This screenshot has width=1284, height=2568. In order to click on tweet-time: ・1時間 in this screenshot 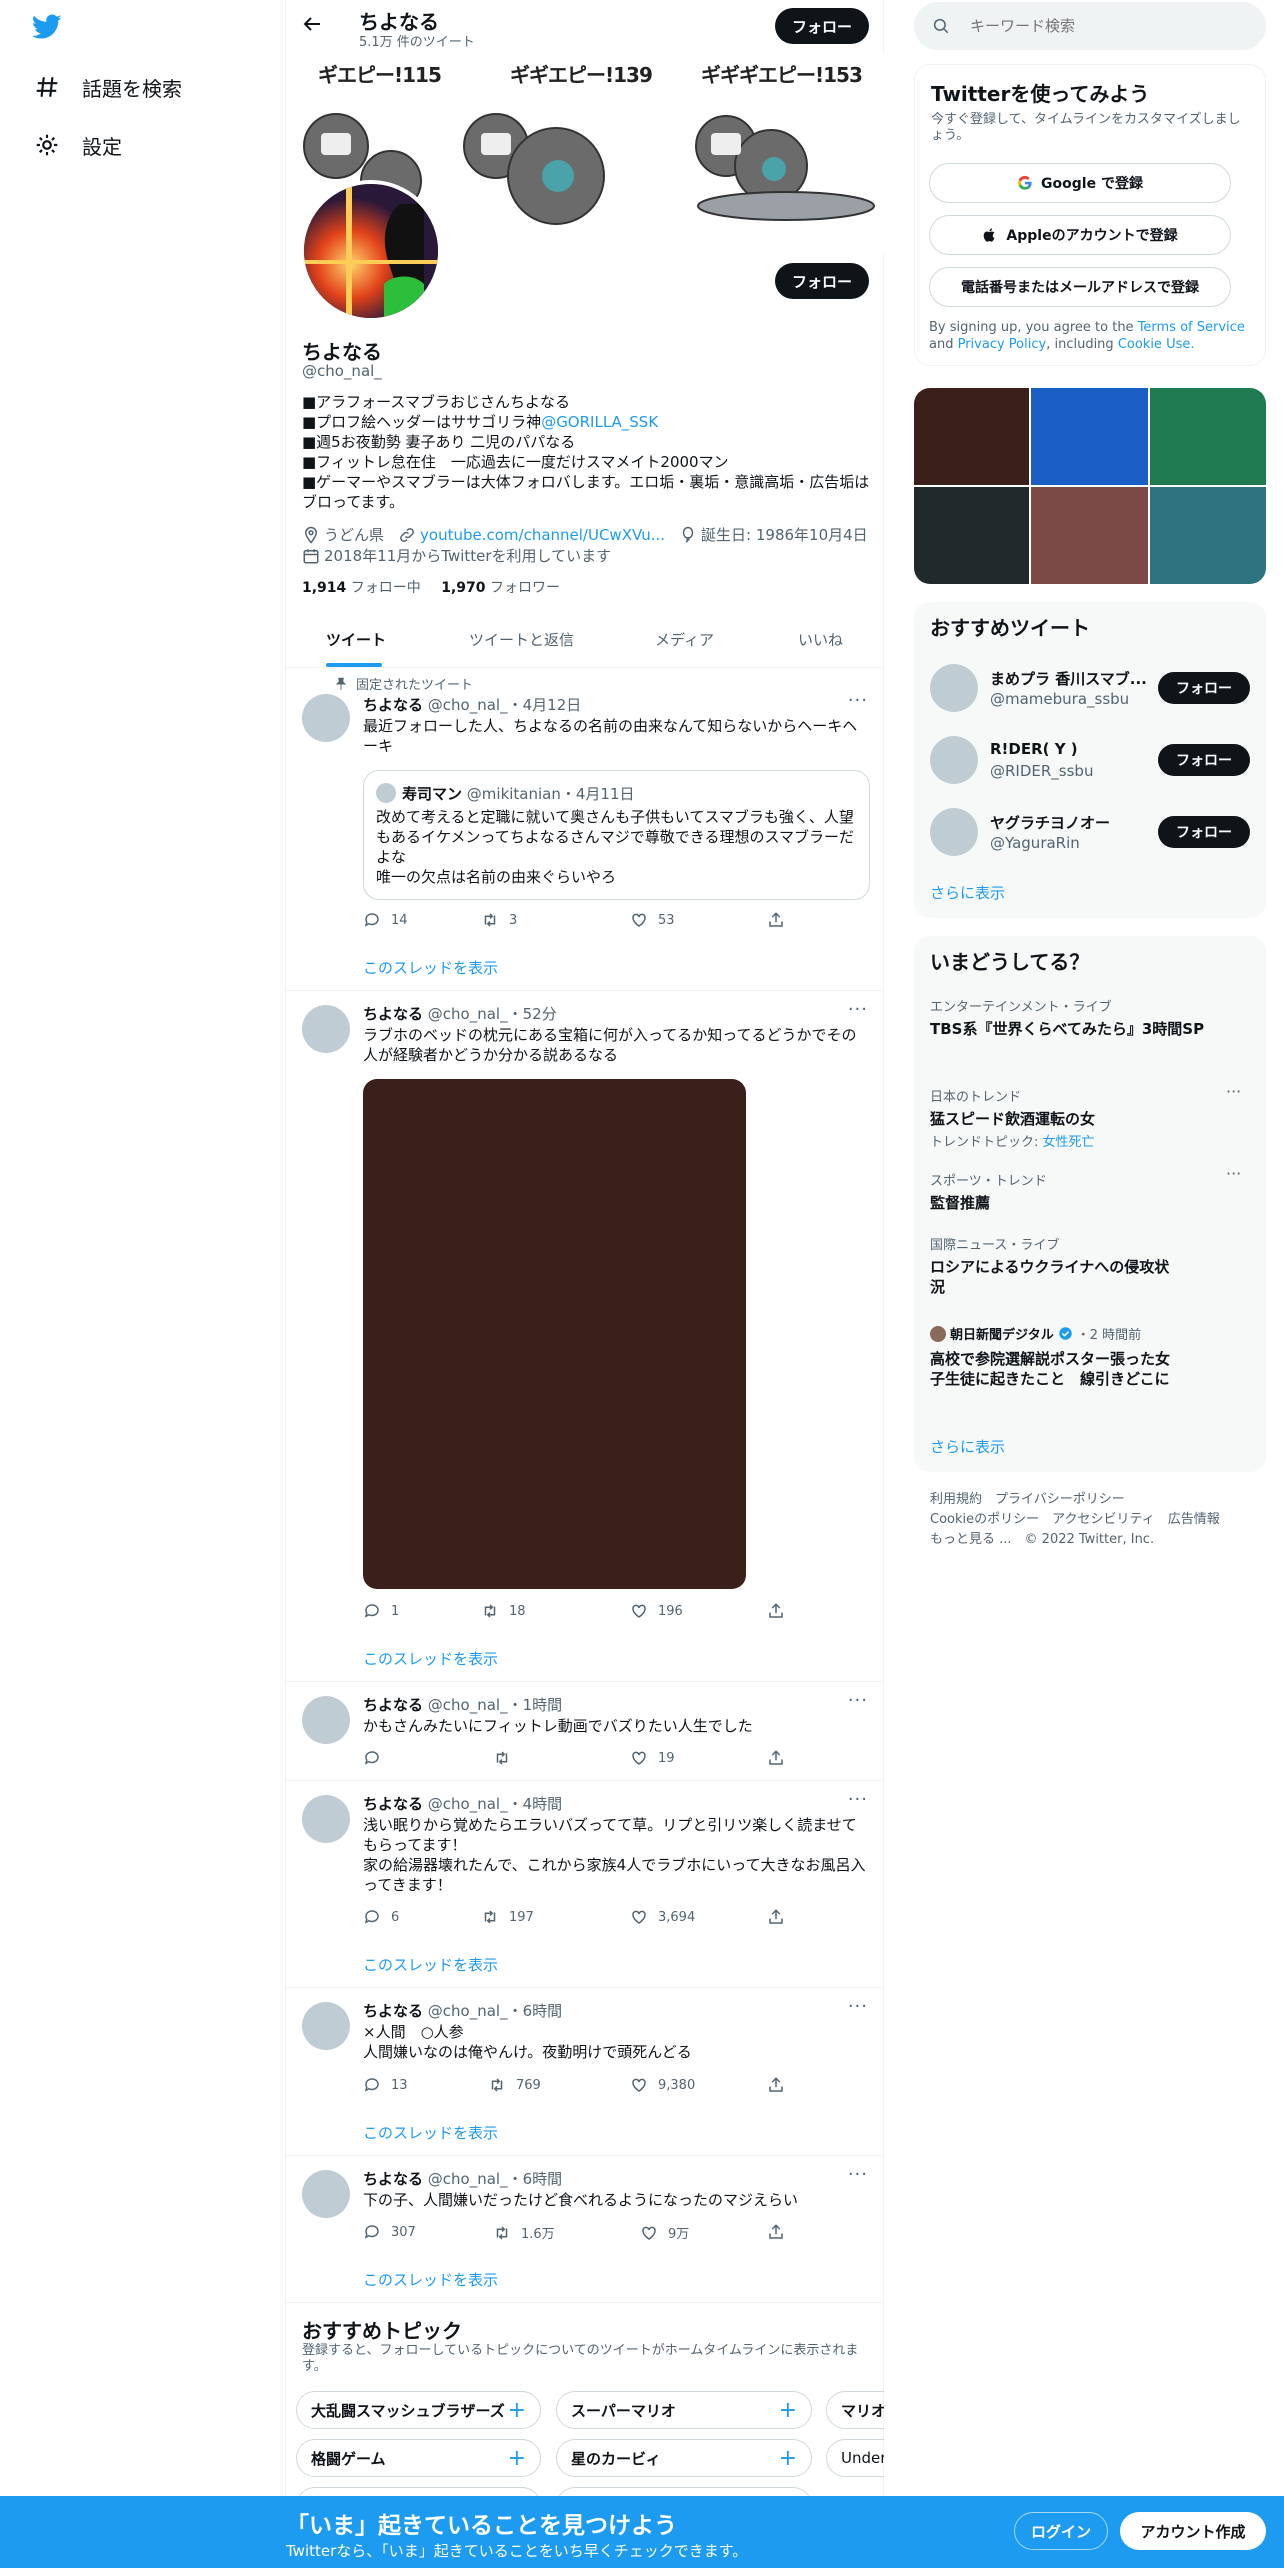, I will do `click(535, 1705)`.